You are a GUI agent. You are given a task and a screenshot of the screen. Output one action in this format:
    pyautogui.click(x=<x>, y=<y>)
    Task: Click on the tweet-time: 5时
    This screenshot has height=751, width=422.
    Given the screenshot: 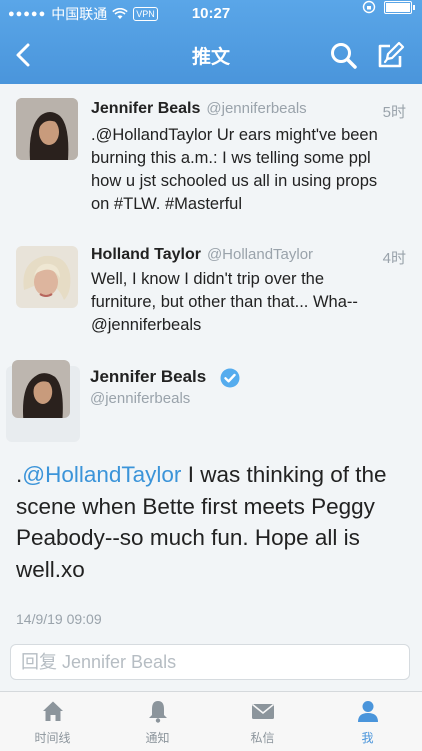 What is the action you would take?
    pyautogui.click(x=394, y=112)
    